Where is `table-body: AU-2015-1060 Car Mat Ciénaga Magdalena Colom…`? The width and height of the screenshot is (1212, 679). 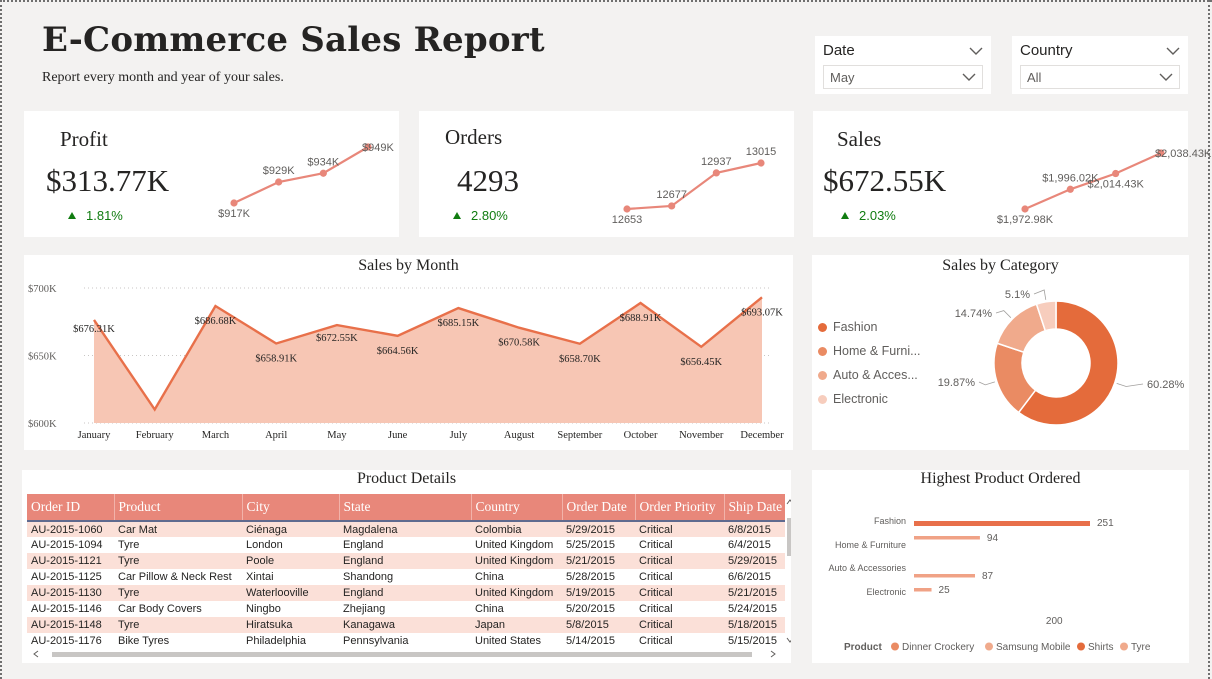 table-body: AU-2015-1060 Car Mat Ciénaga Magdalena Colom… is located at coordinates (406, 585).